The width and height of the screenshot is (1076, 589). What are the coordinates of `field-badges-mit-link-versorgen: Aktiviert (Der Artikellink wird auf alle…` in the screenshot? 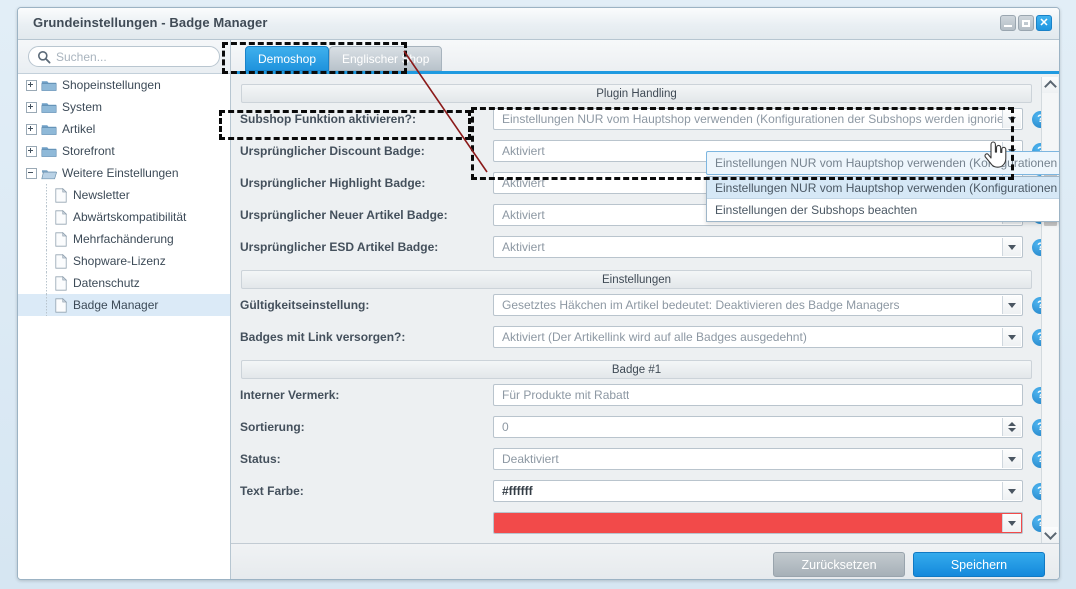 It's located at (758, 337).